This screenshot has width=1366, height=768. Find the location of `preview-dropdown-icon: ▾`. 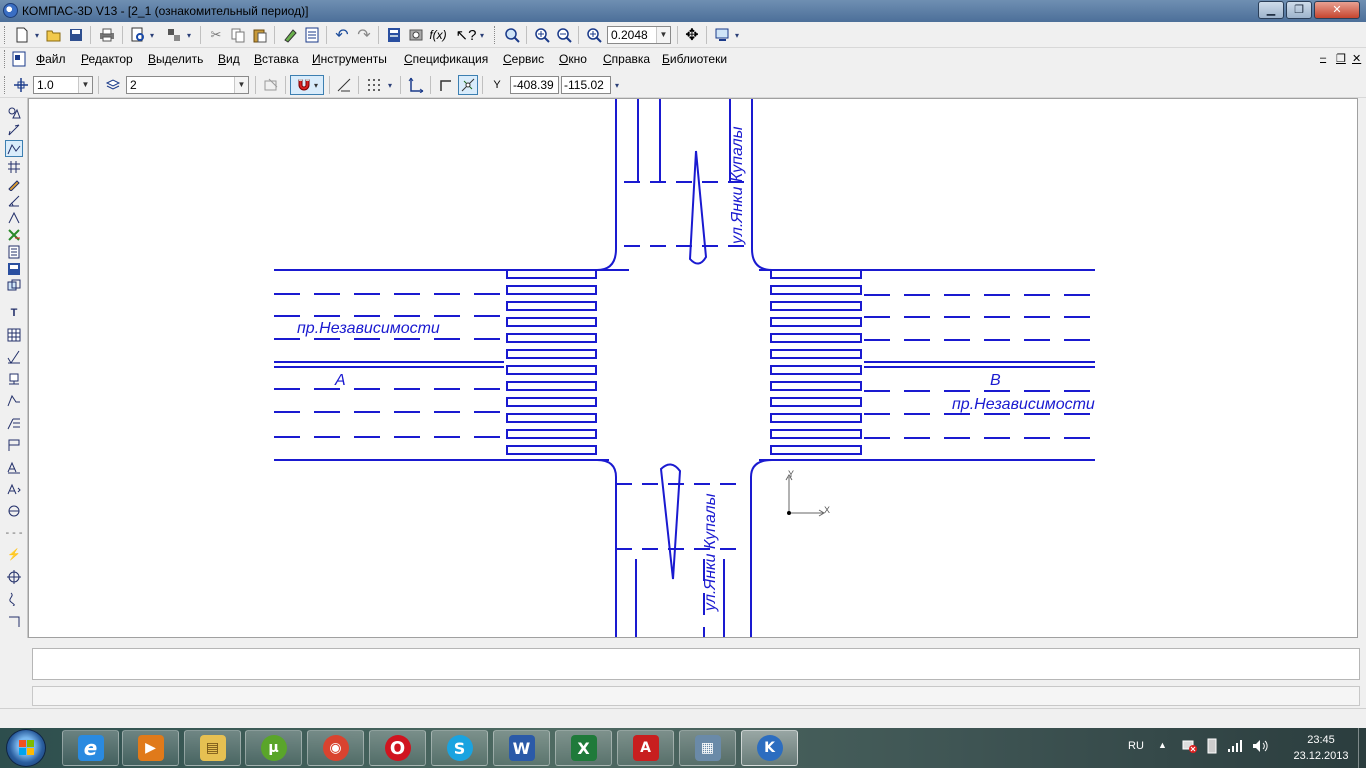

preview-dropdown-icon: ▾ is located at coordinates (152, 35).